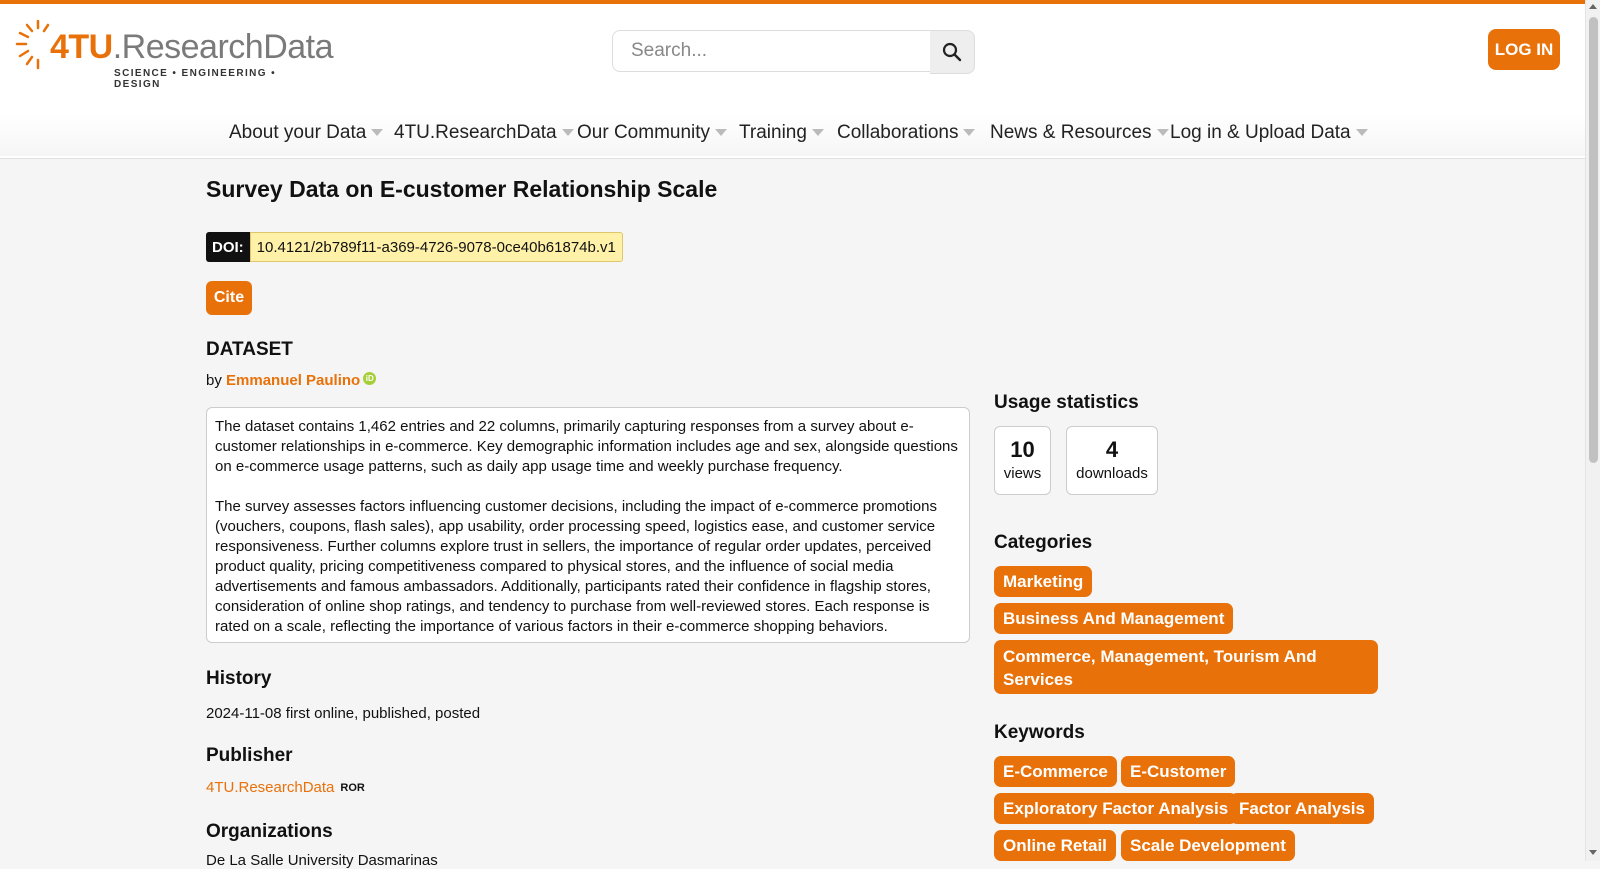 The image size is (1600, 869). I want to click on nav-item-our-community: Our Community, so click(652, 133).